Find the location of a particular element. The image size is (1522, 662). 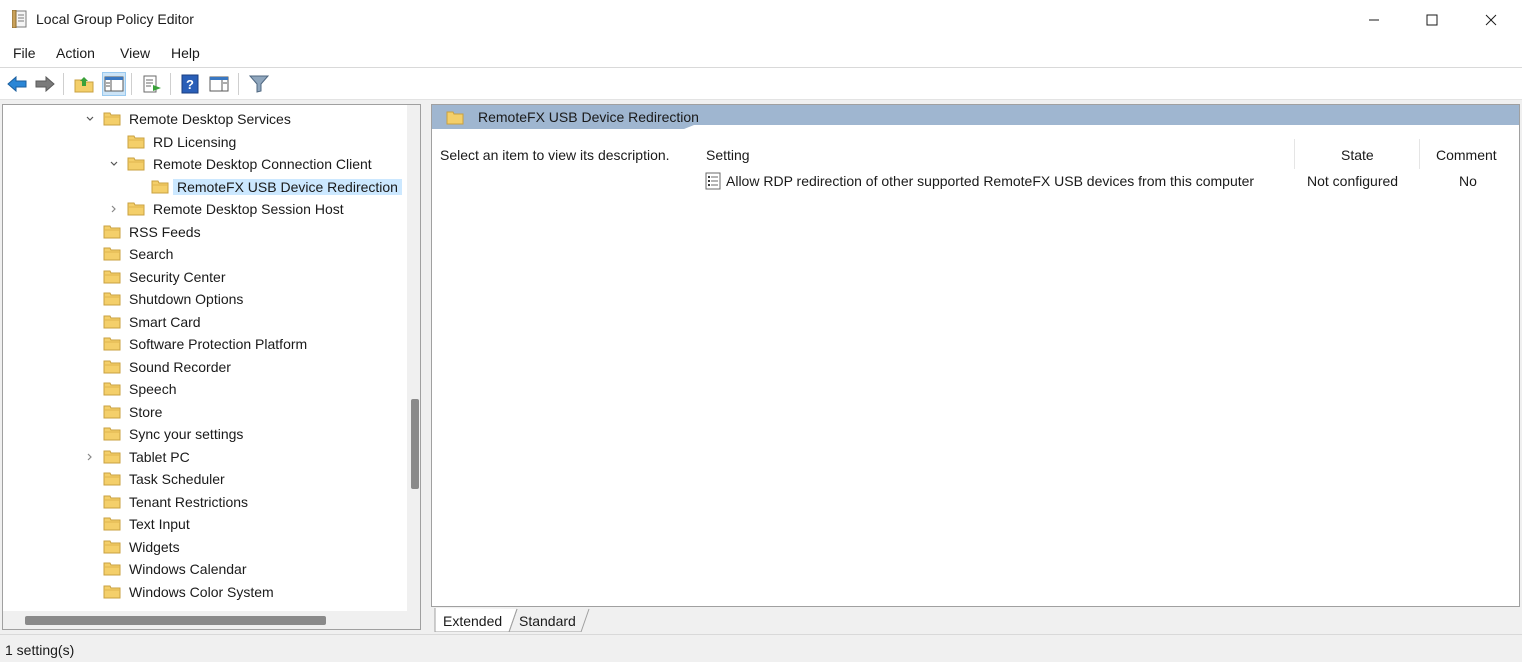

forward-icon is located at coordinates (45, 84).